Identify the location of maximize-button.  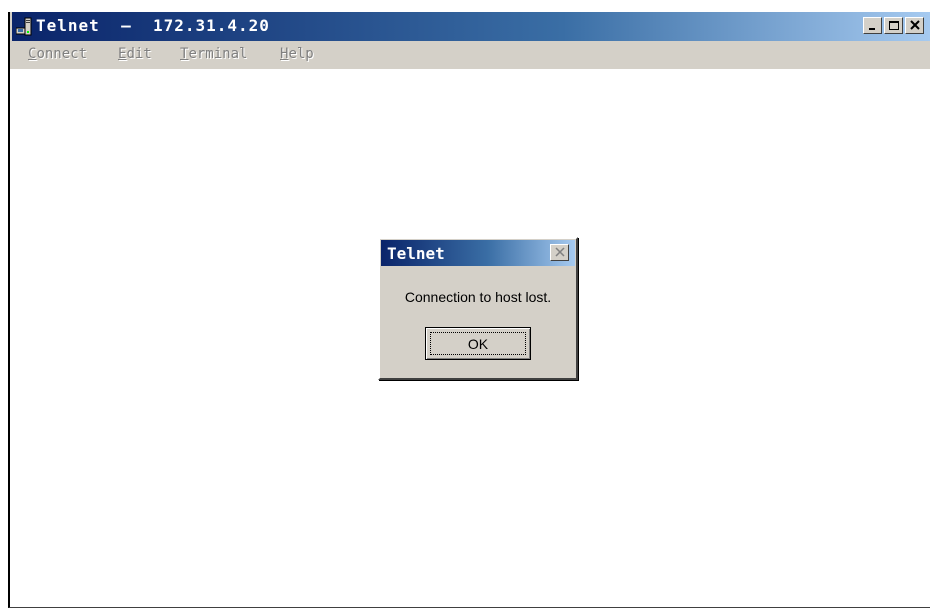
(893, 25).